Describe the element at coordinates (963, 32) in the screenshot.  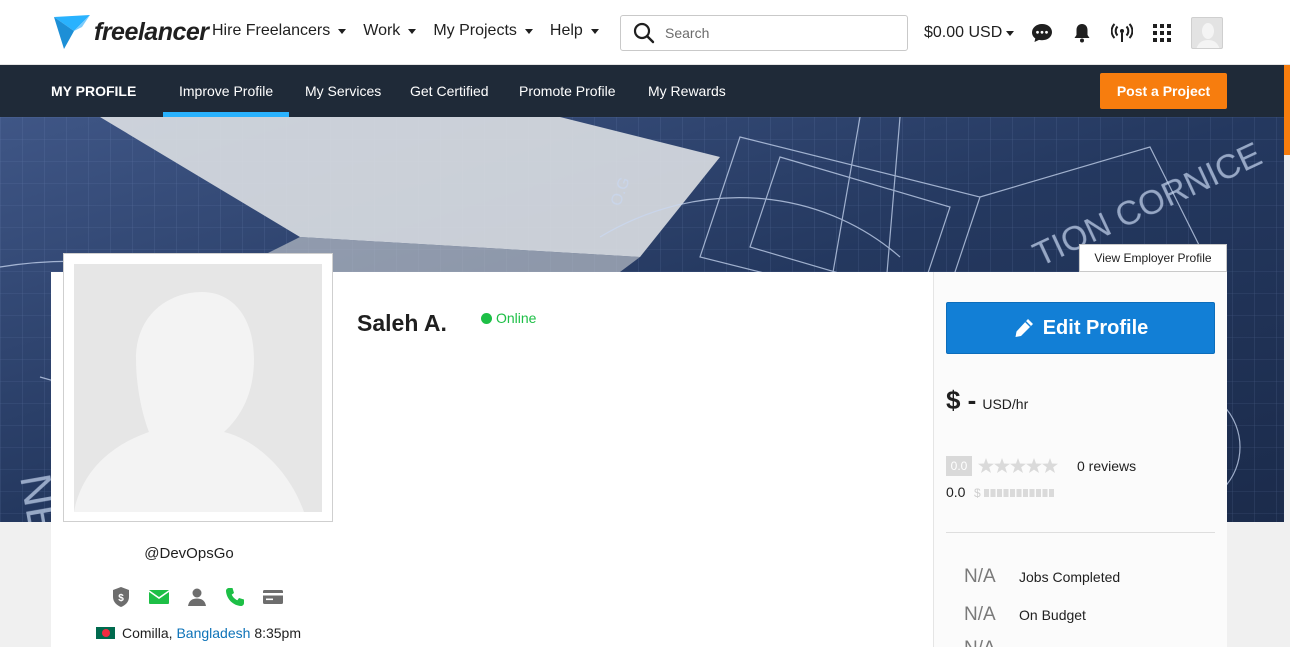
I see `balance-value: $0.00 USD` at that location.